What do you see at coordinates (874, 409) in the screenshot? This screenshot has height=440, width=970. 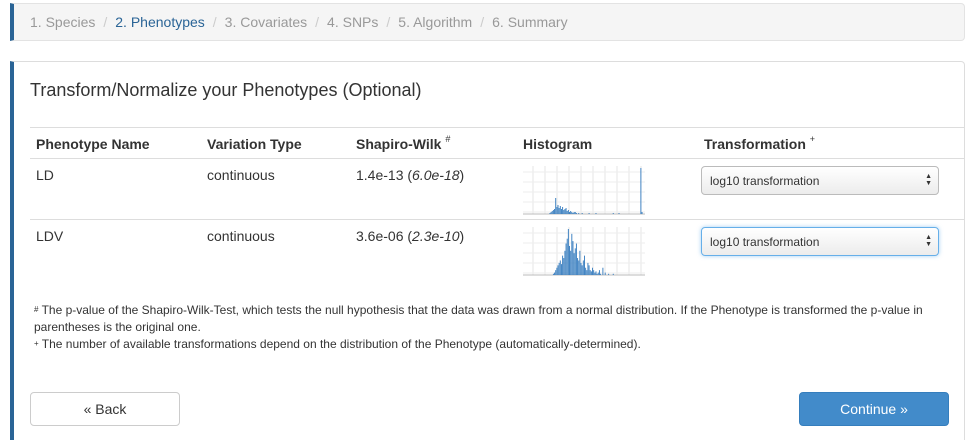 I see `continue-button: Continue »` at bounding box center [874, 409].